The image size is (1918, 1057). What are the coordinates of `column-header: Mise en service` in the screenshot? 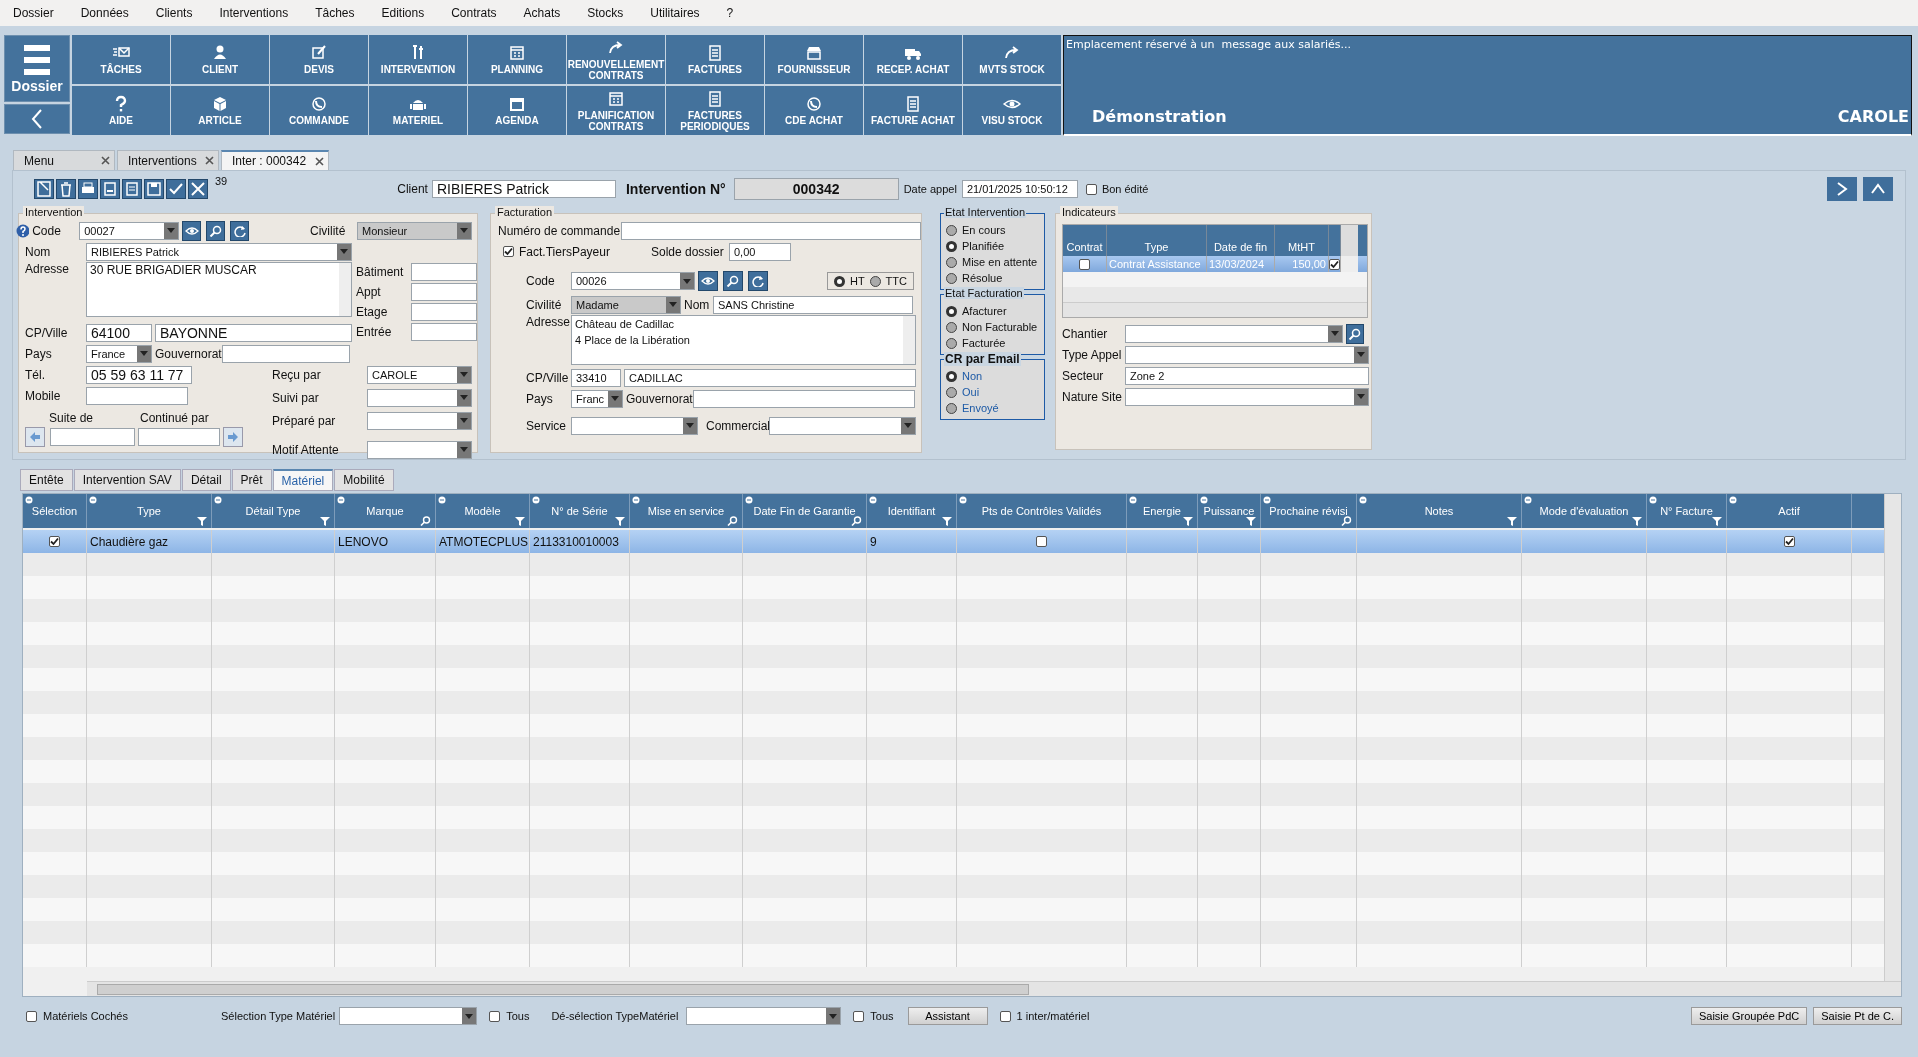 It's located at (686, 511).